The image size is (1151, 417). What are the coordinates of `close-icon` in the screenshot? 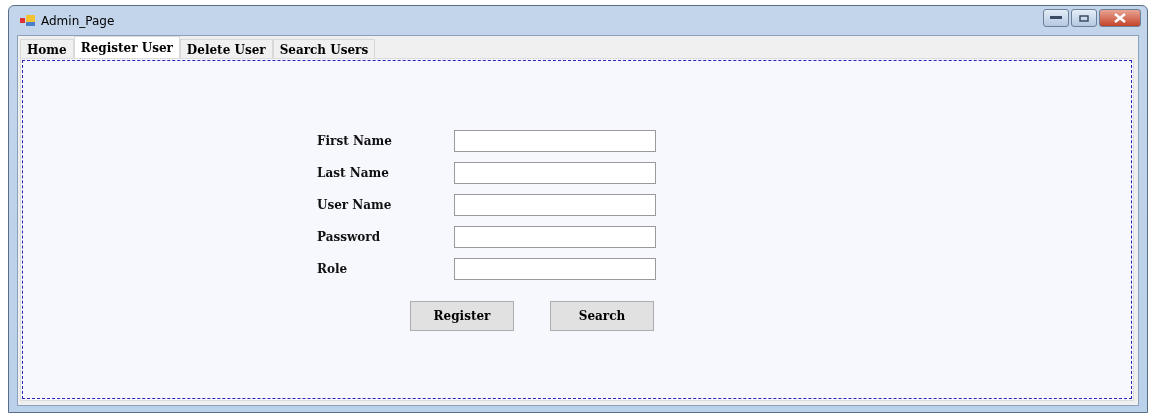 It's located at (1120, 18).